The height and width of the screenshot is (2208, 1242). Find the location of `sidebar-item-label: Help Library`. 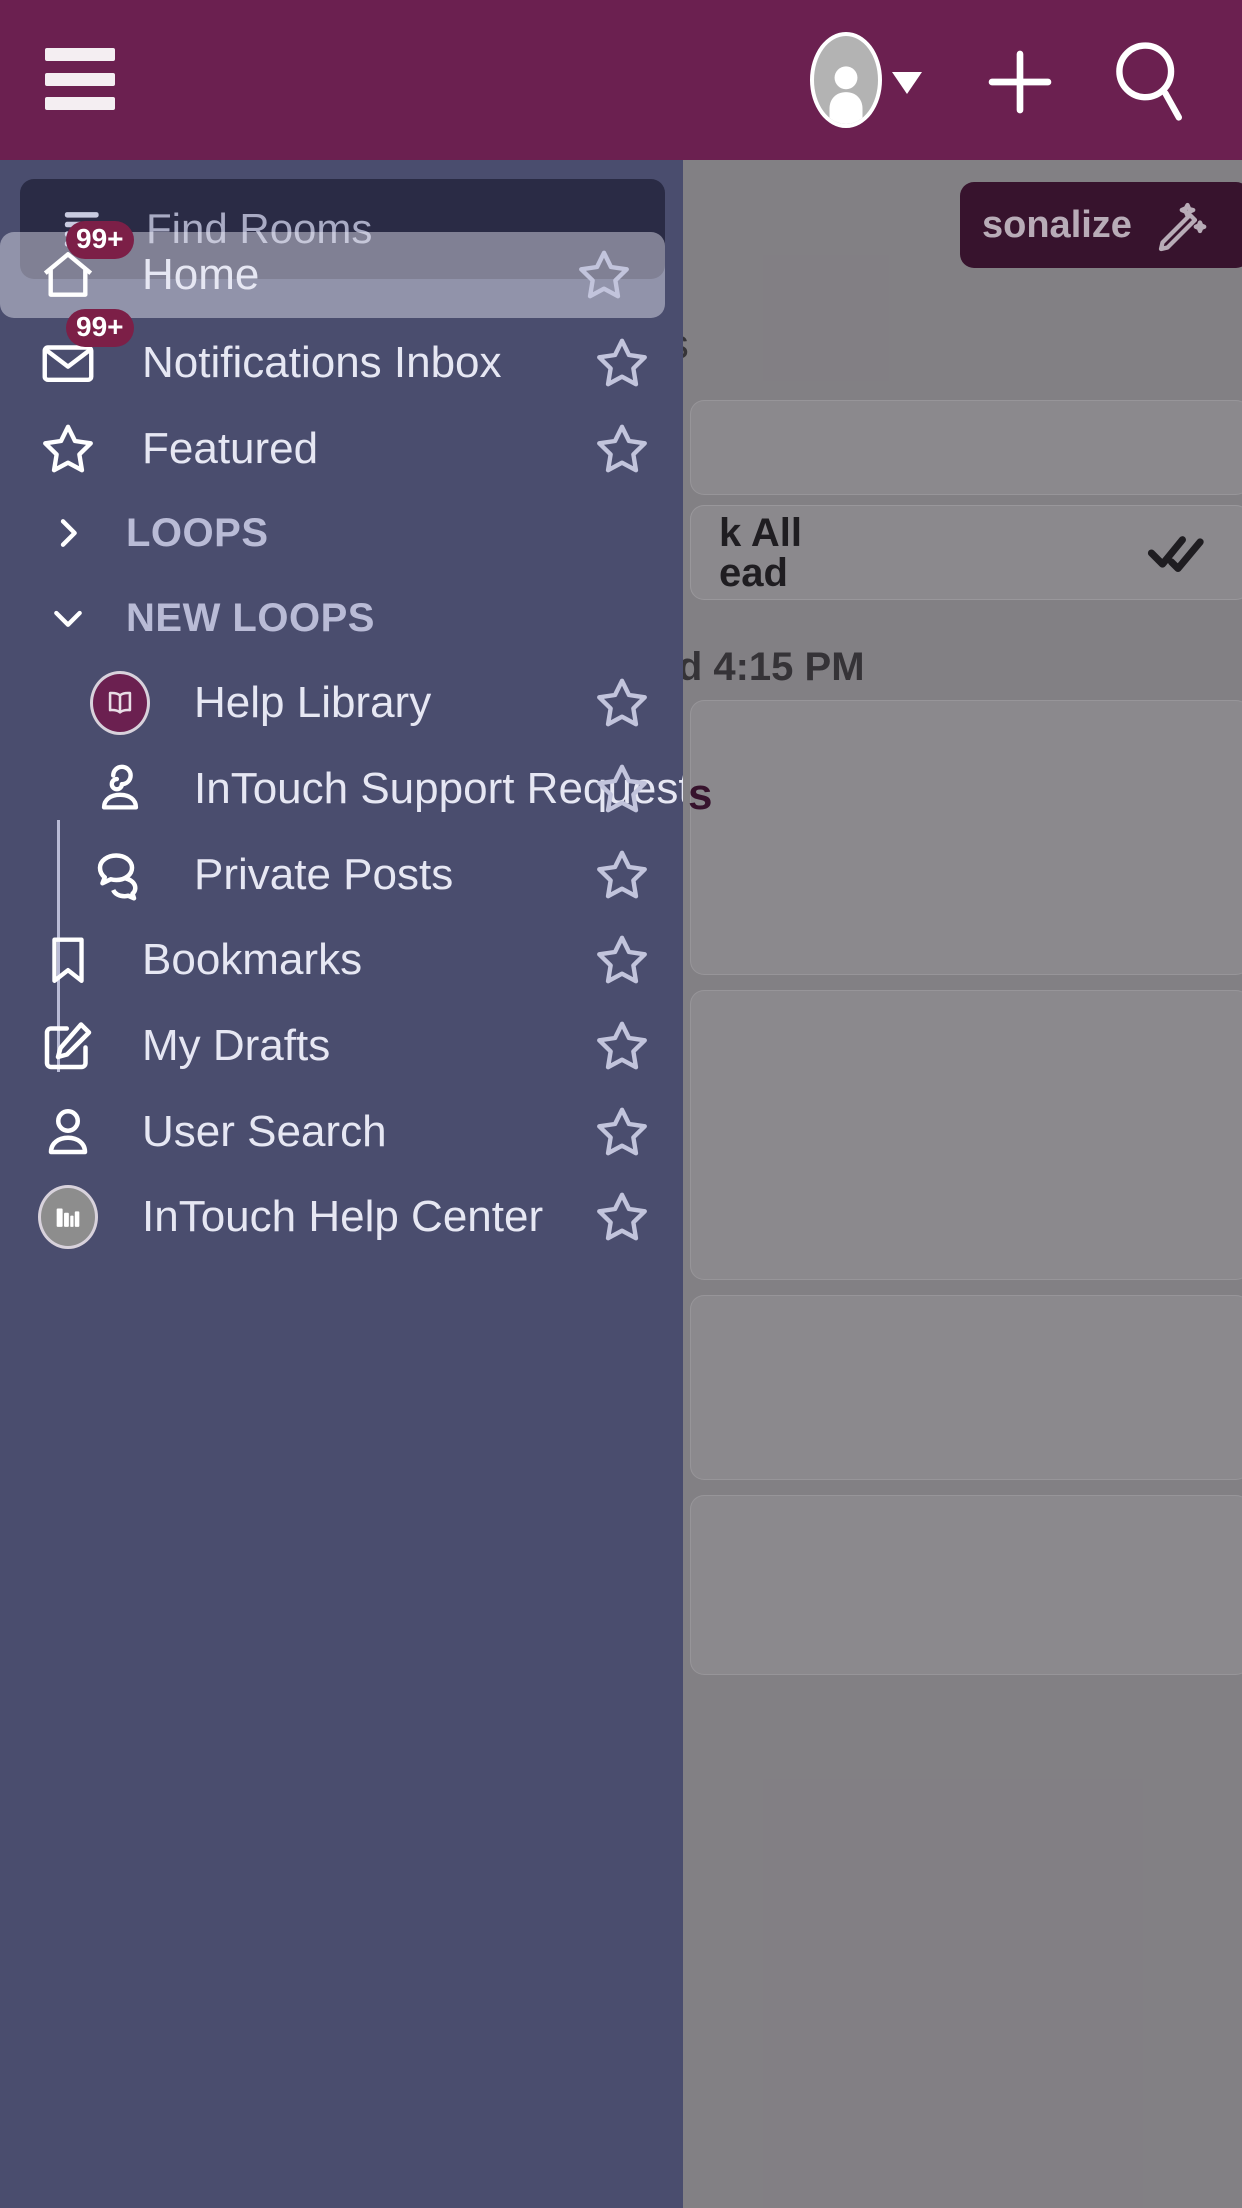

sidebar-item-label: Help Library is located at coordinates (313, 702).